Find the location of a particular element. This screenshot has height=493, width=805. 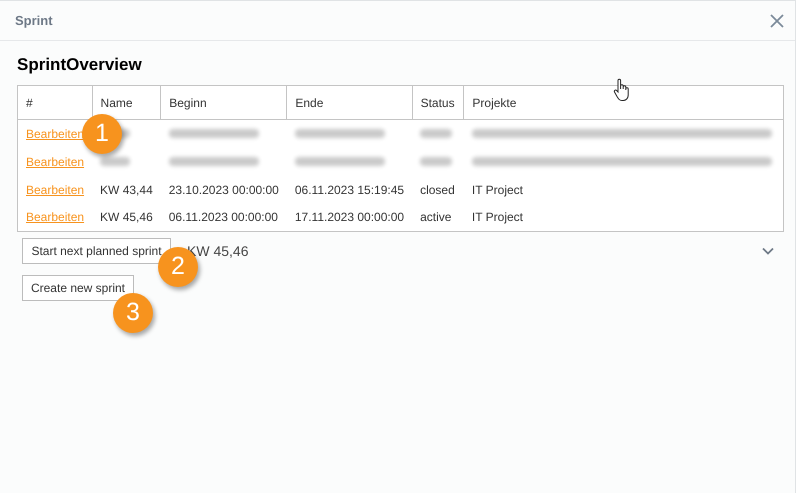

table-cell: KW 45,46 is located at coordinates (126, 217).